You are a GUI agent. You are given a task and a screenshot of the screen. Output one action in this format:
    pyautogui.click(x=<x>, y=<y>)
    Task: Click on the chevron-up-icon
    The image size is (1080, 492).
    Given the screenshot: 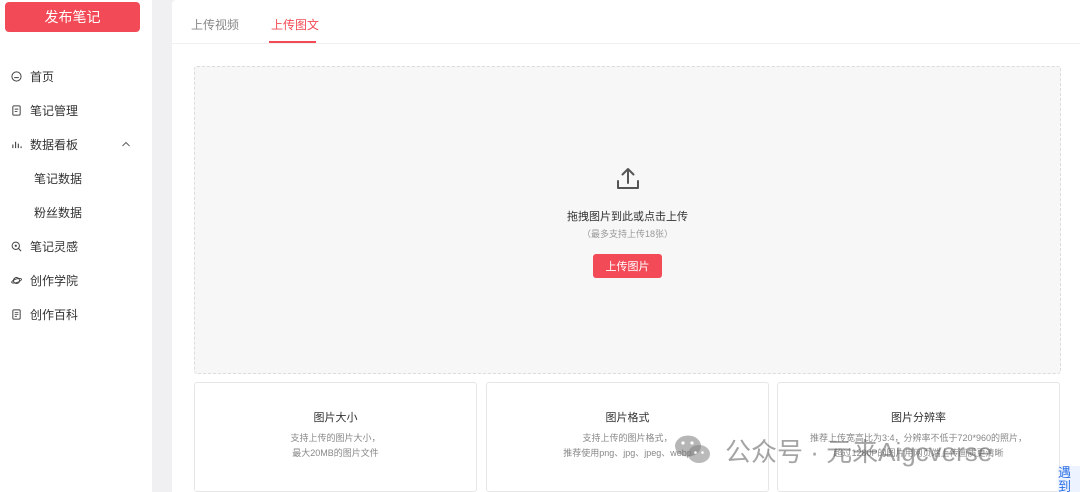 What is the action you would take?
    pyautogui.click(x=126, y=144)
    